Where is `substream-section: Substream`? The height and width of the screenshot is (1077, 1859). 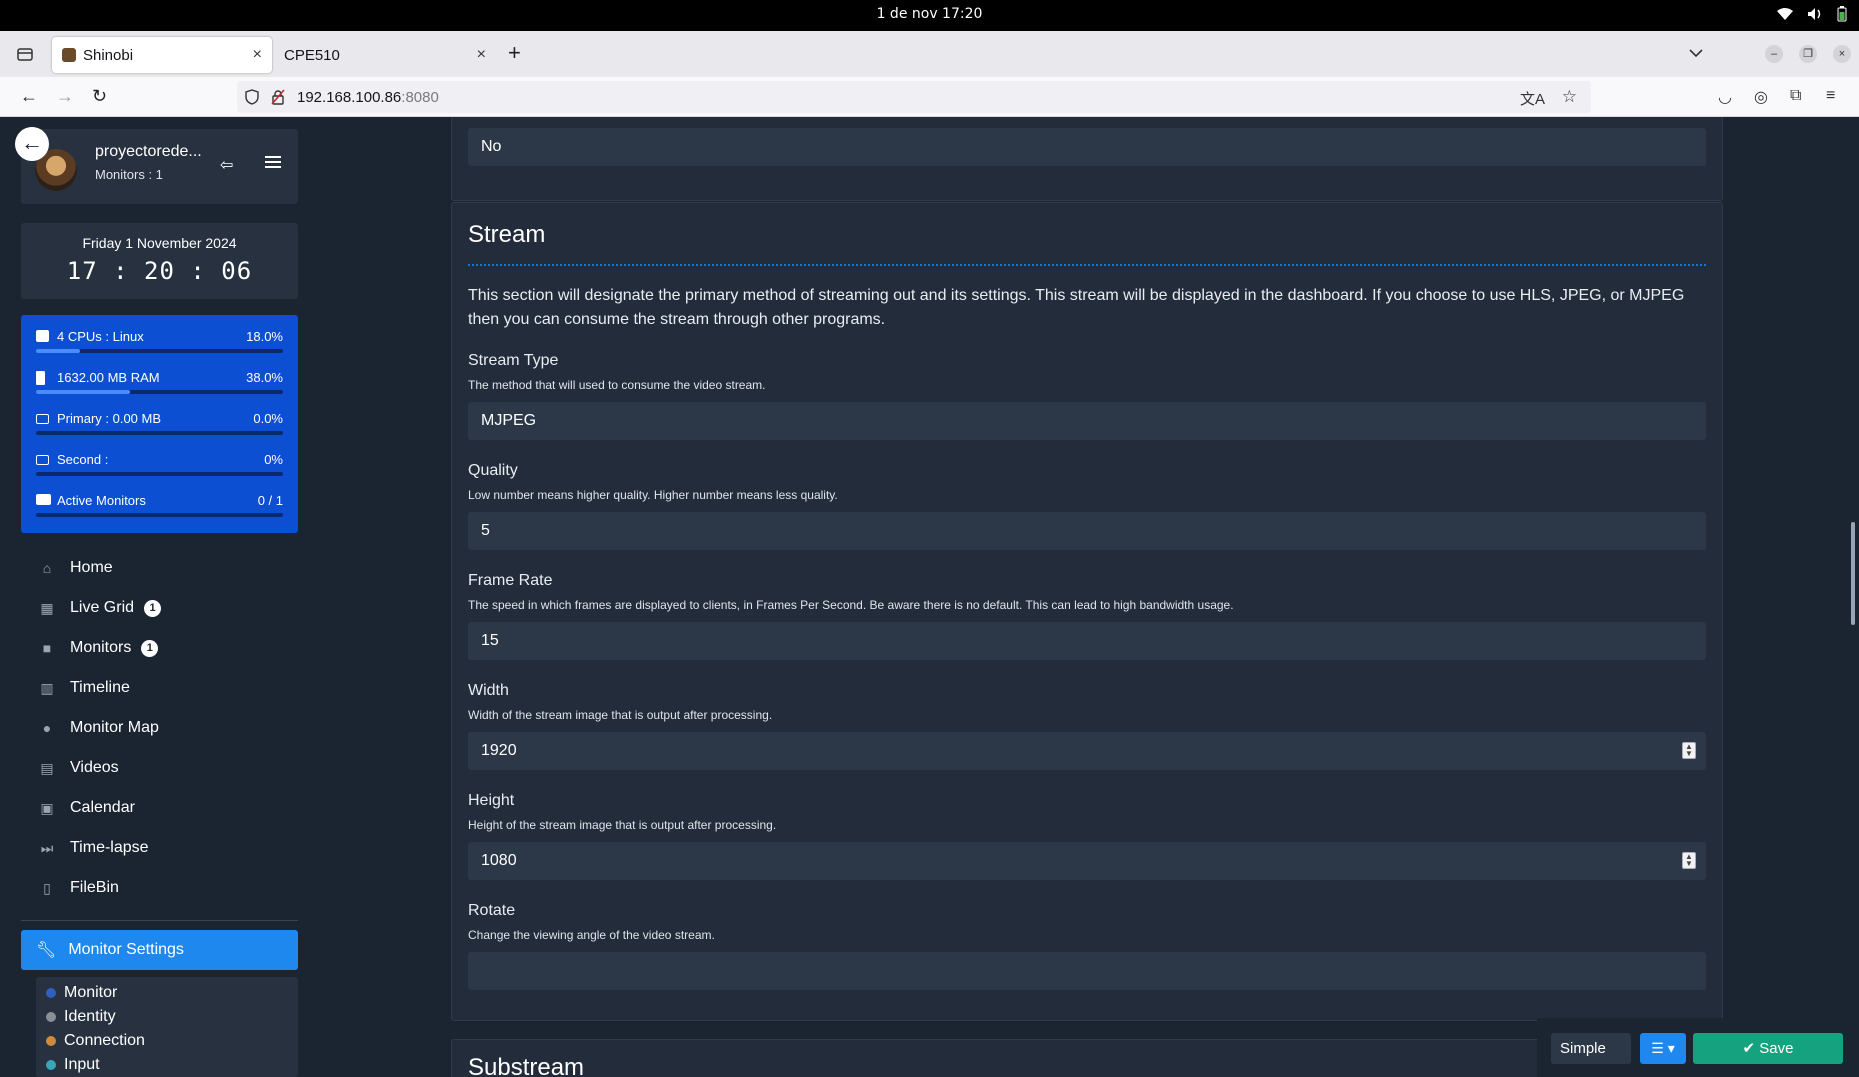
substream-section: Substream is located at coordinates (1087, 1058).